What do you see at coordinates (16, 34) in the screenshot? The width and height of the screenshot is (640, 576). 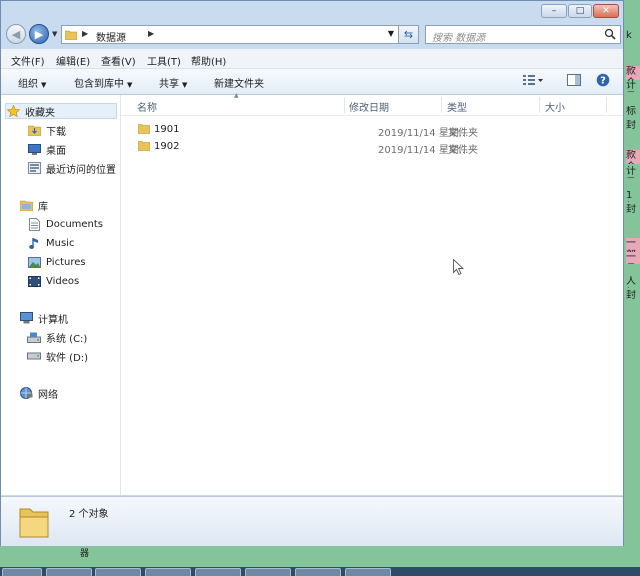 I see `back-button: ◀` at bounding box center [16, 34].